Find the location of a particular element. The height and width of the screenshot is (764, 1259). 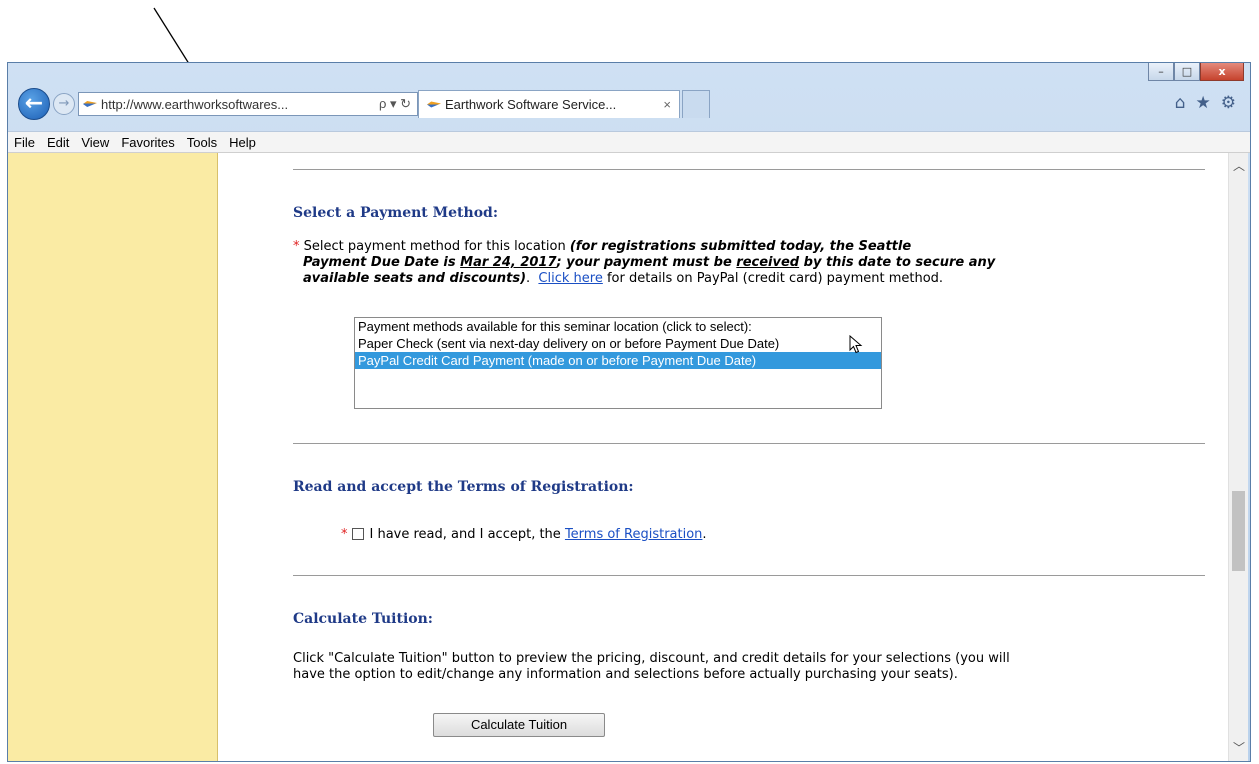

tab-favicon-icon is located at coordinates (434, 104).